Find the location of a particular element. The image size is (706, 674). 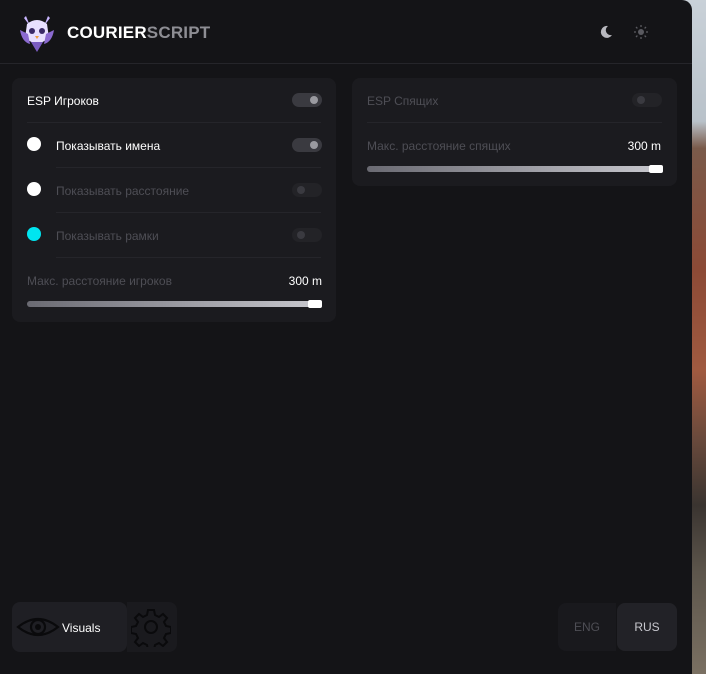

show-names-label: Показывать имена is located at coordinates (108, 146).